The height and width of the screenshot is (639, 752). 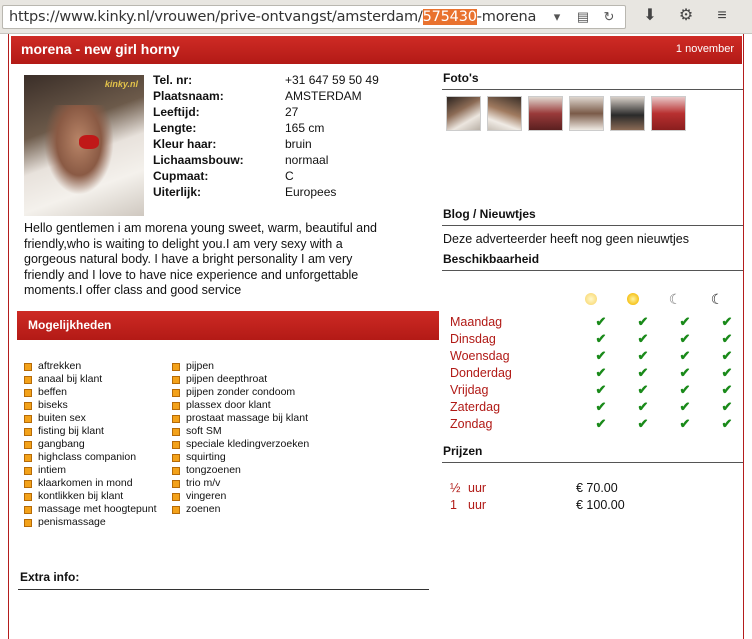 I want to click on service-label: pijpen zonder condoom, so click(x=241, y=392).